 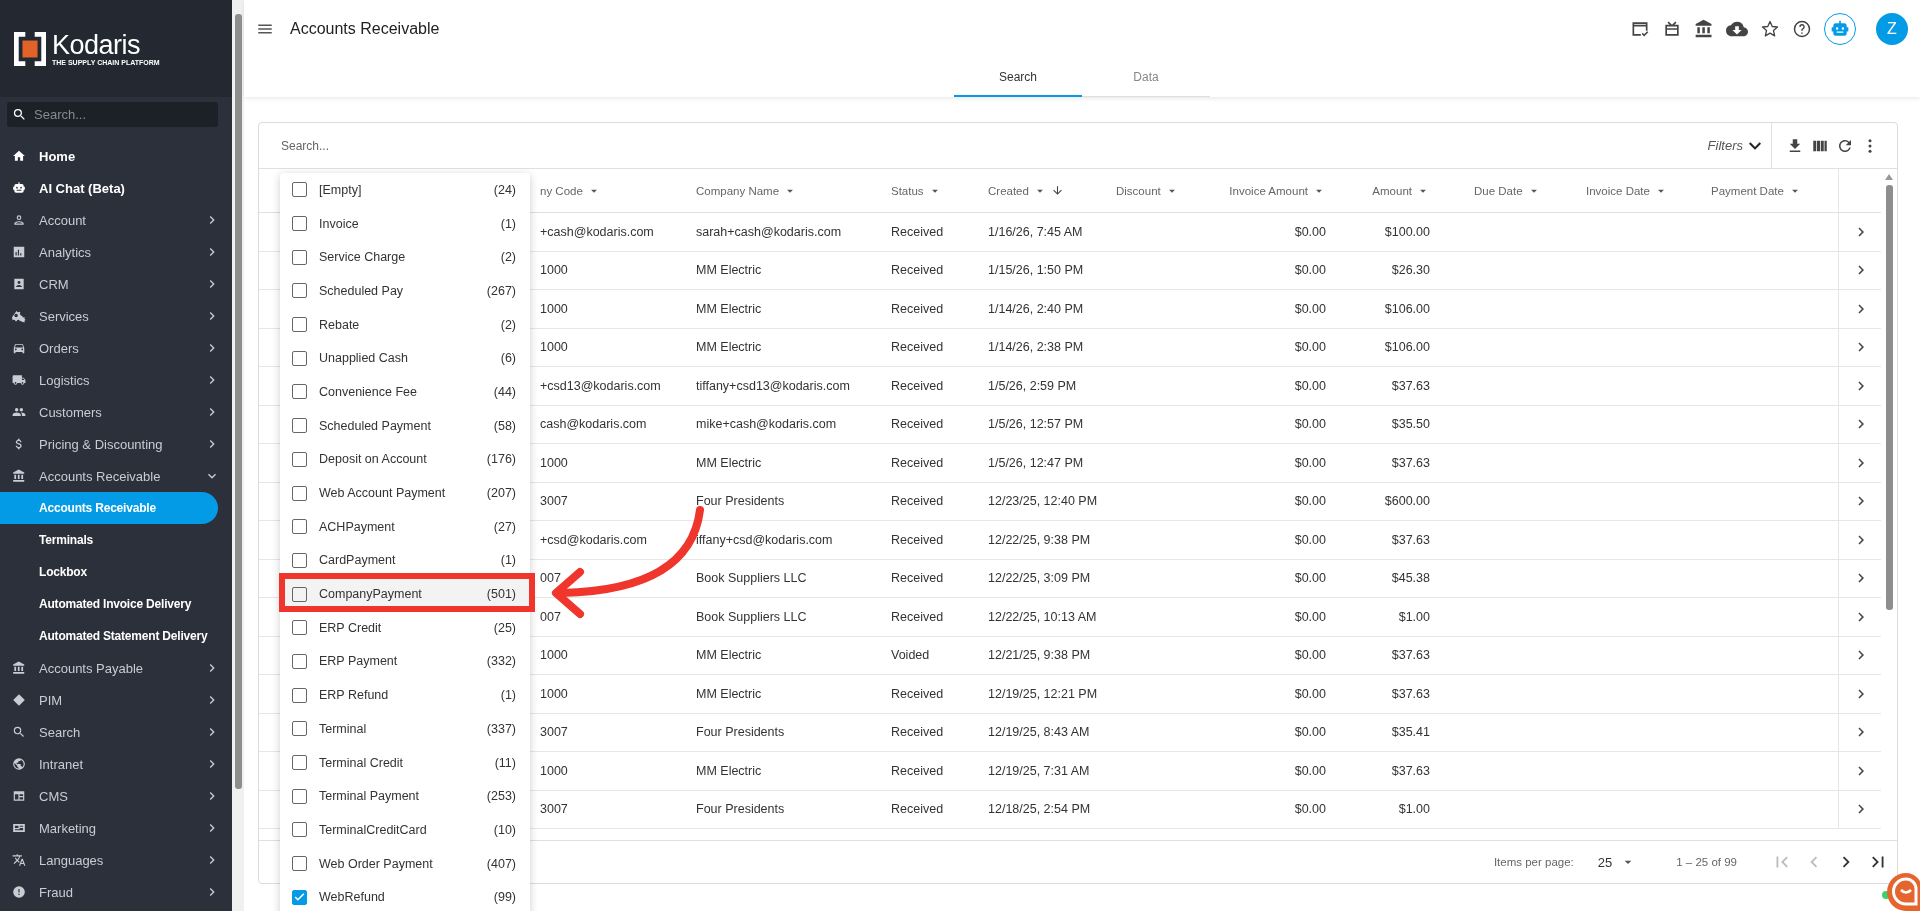 What do you see at coordinates (405, 291) in the screenshot?
I see `filter-option: Scheduled Pay (267)` at bounding box center [405, 291].